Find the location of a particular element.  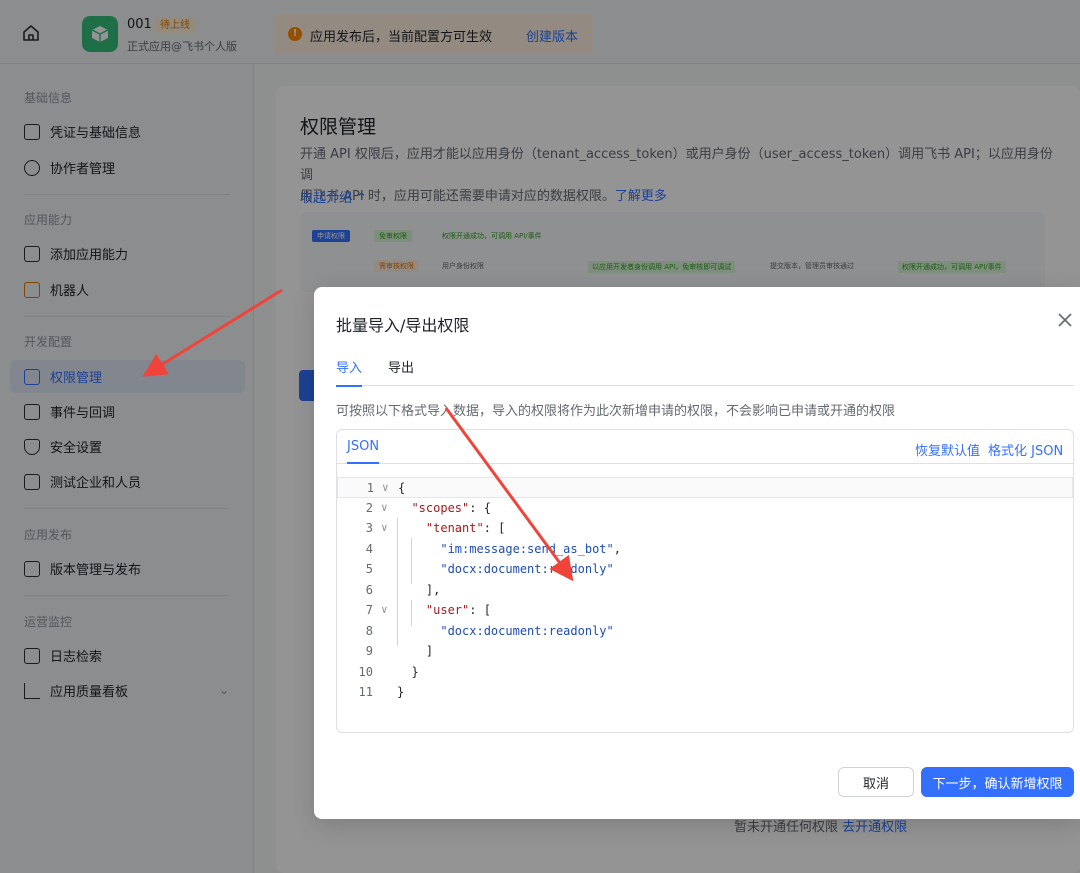

code-line: 9 ] is located at coordinates (705, 651).